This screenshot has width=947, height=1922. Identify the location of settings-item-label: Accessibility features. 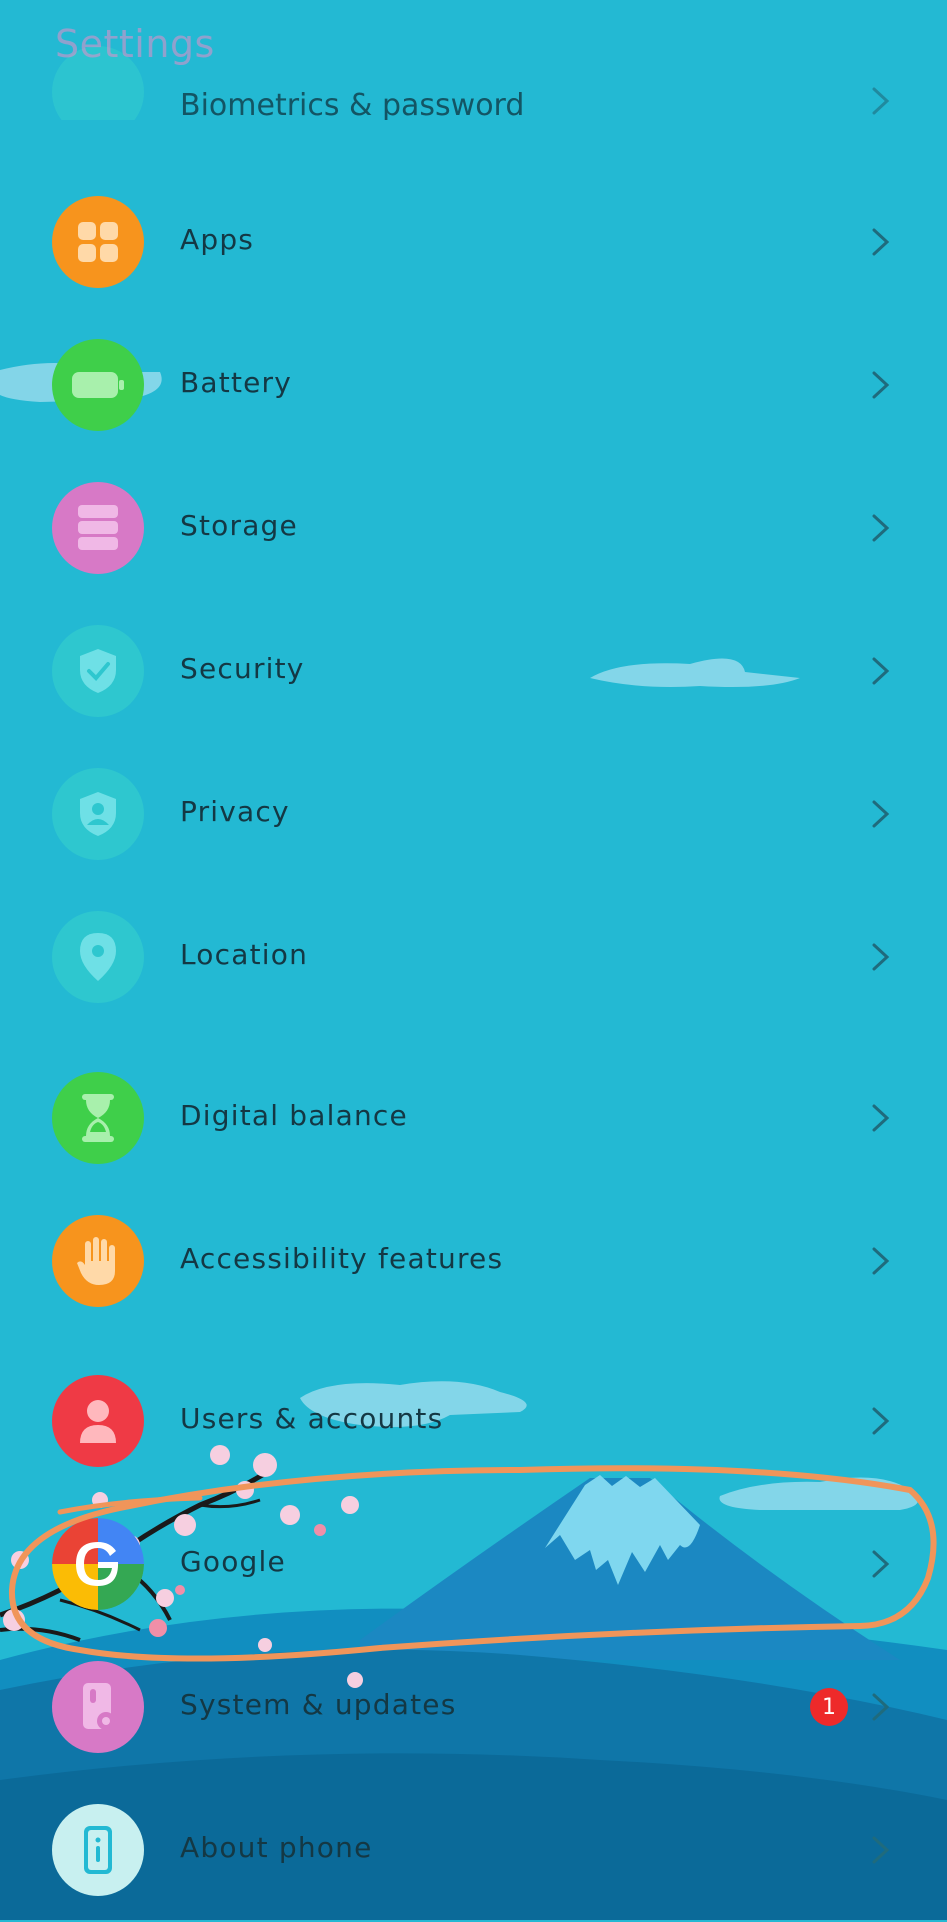
(342, 1258).